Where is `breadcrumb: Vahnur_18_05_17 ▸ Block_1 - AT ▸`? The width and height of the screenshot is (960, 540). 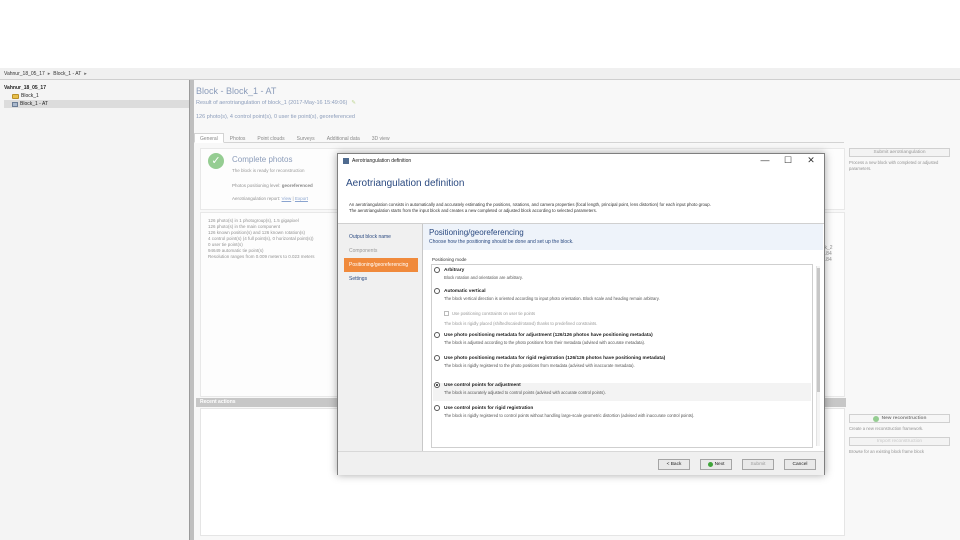 breadcrumb: Vahnur_18_05_17 ▸ Block_1 - AT ▸ is located at coordinates (480, 74).